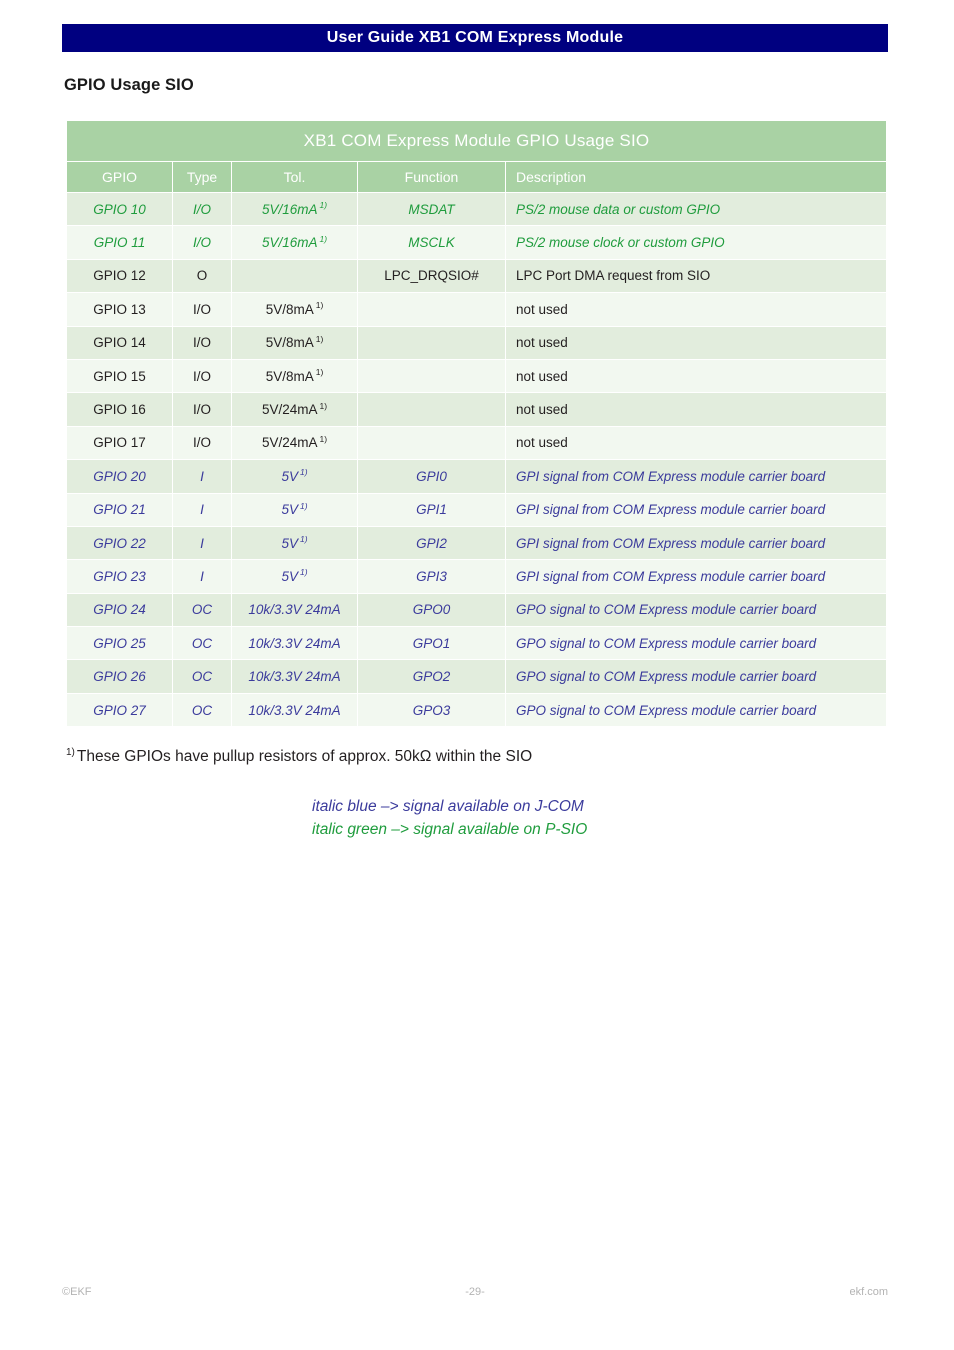  What do you see at coordinates (70, 752) in the screenshot?
I see `footnote-marker: 1)` at bounding box center [70, 752].